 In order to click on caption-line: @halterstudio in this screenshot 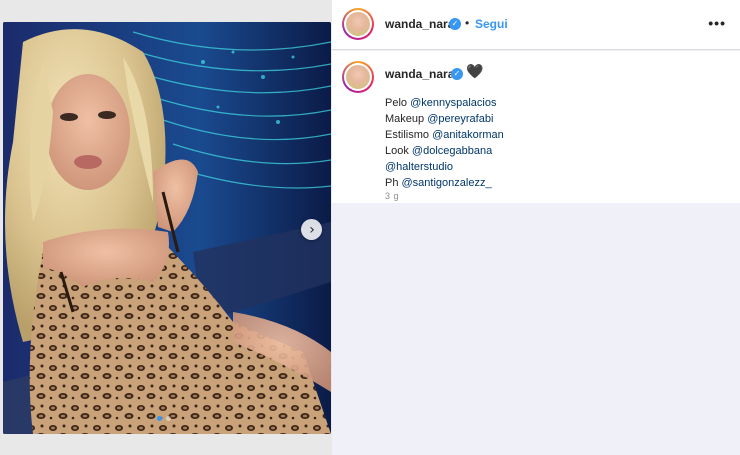, I will do `click(444, 167)`.